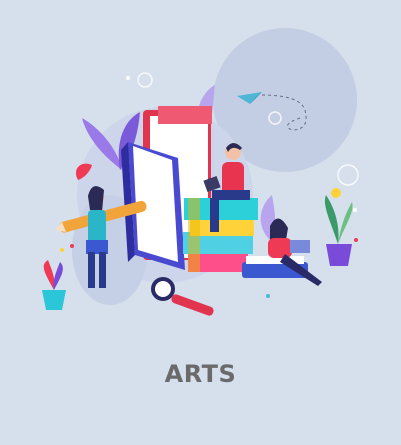 The height and width of the screenshot is (445, 401). Describe the element at coordinates (200, 374) in the screenshot. I see `category-title: ARTS` at that location.